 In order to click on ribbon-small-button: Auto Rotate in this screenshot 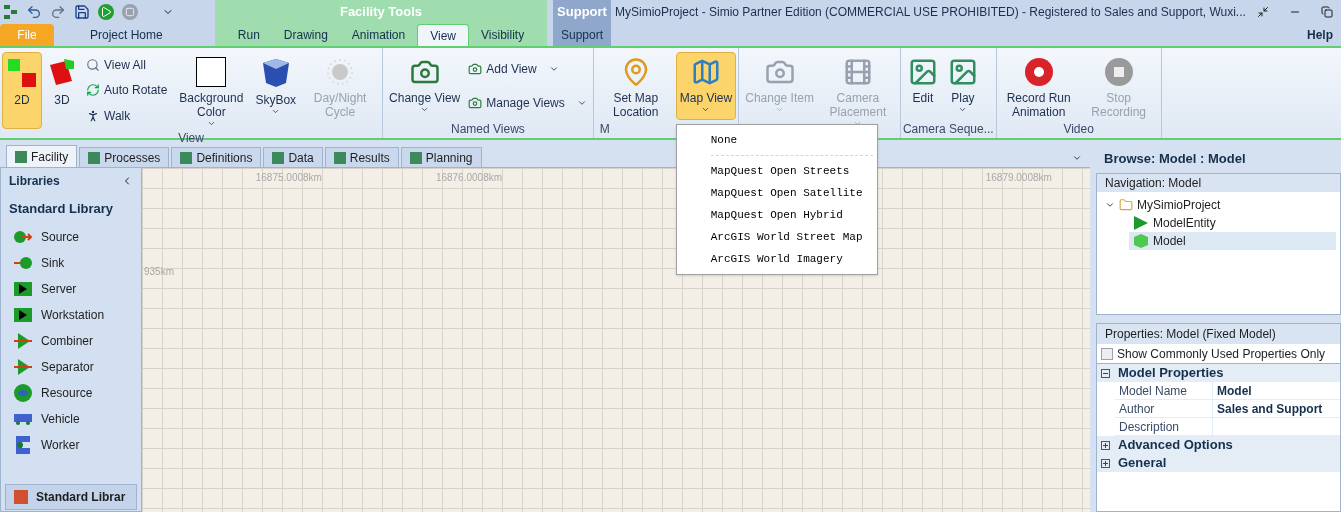, I will do `click(127, 90)`.